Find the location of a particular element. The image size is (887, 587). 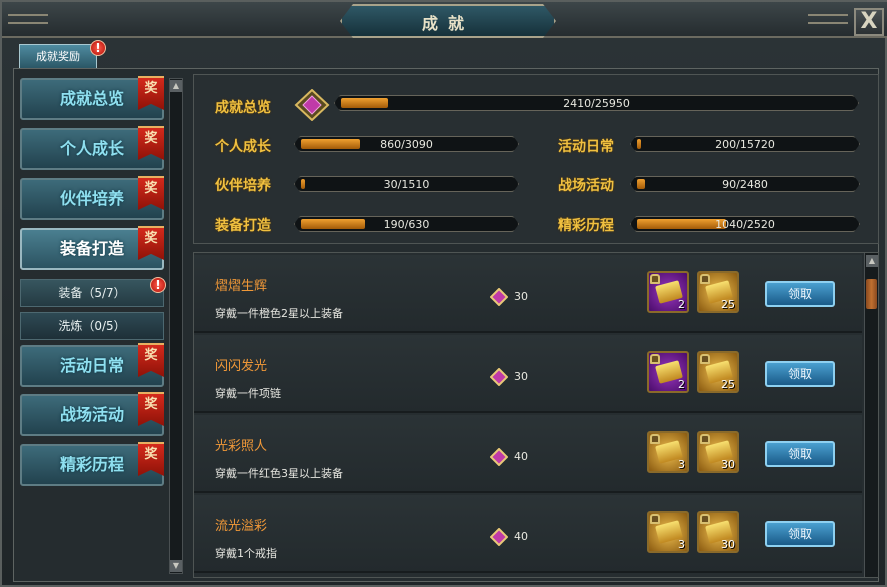

progress-text: 1040/2520 is located at coordinates (745, 224).